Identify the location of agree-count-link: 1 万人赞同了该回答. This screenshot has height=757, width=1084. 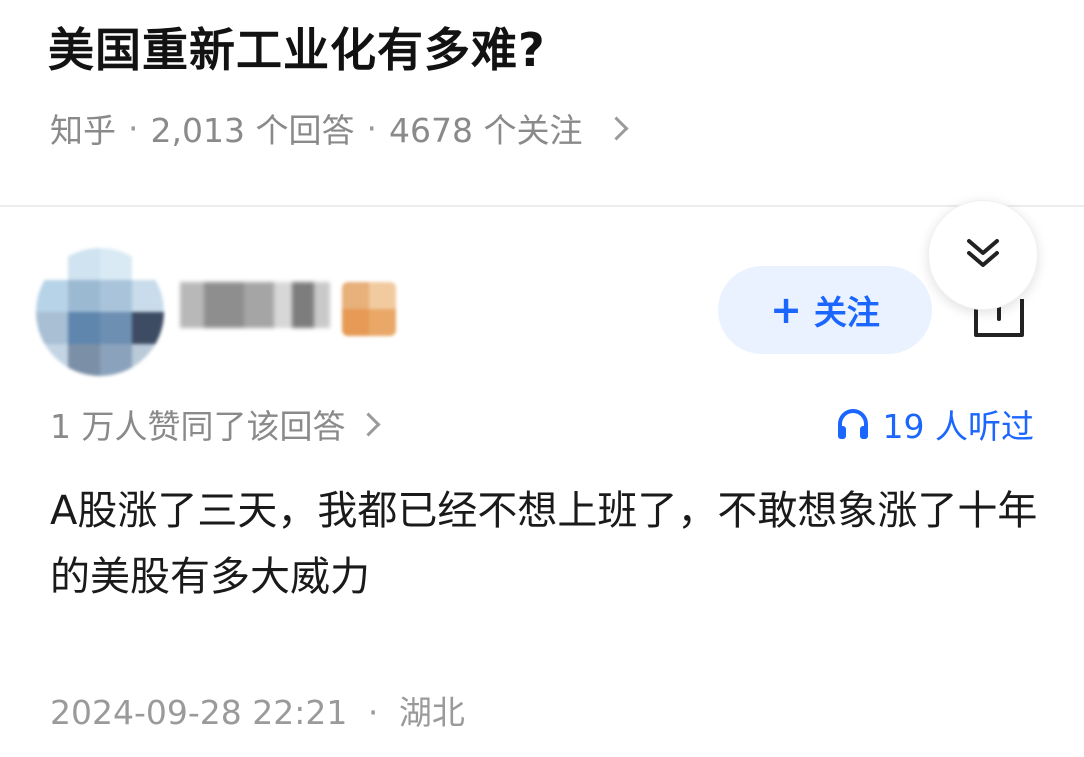
(215, 424).